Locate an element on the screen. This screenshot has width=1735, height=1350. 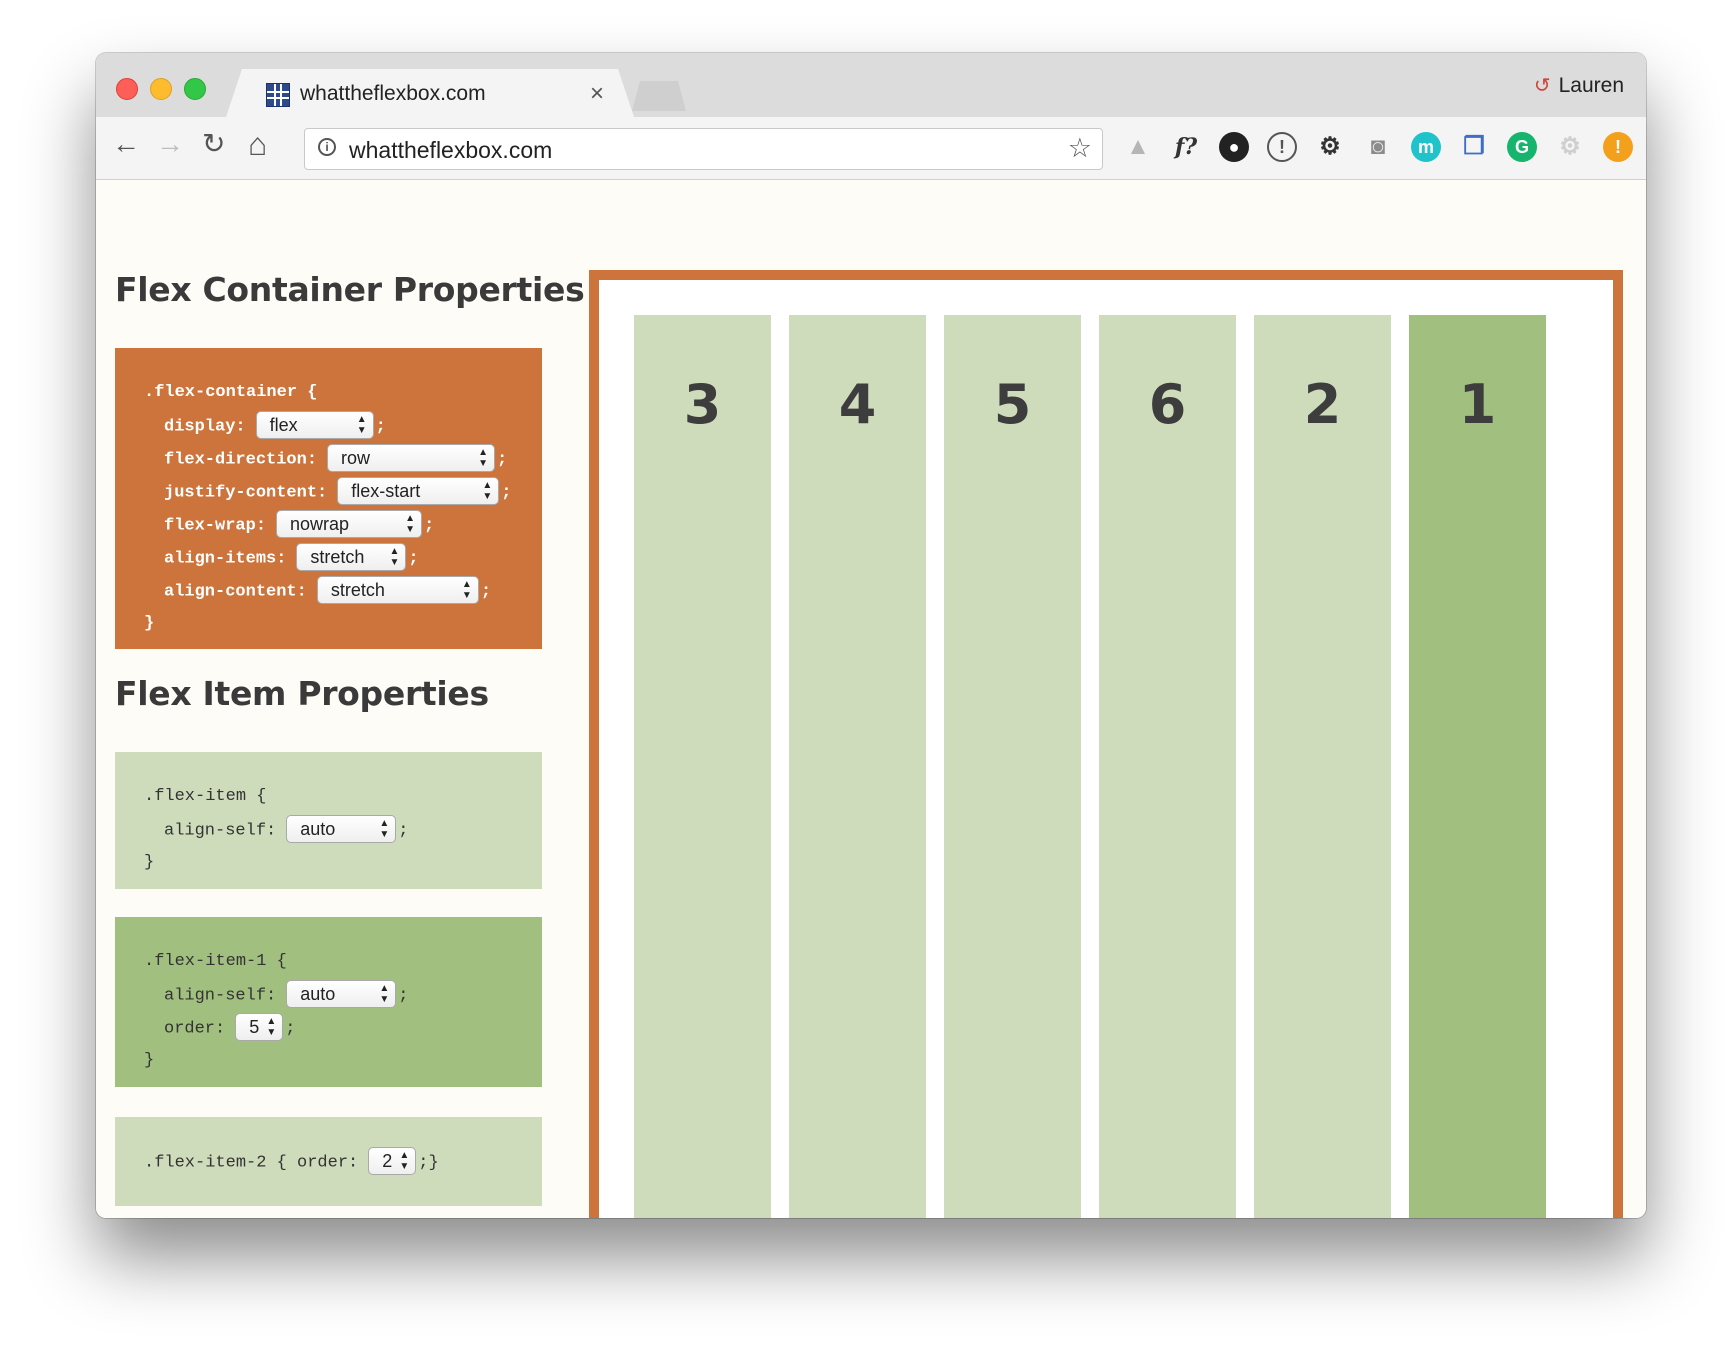
item2-row: .flex-item-2 { order: 2 ▲ ▼;} is located at coordinates (343, 1163).